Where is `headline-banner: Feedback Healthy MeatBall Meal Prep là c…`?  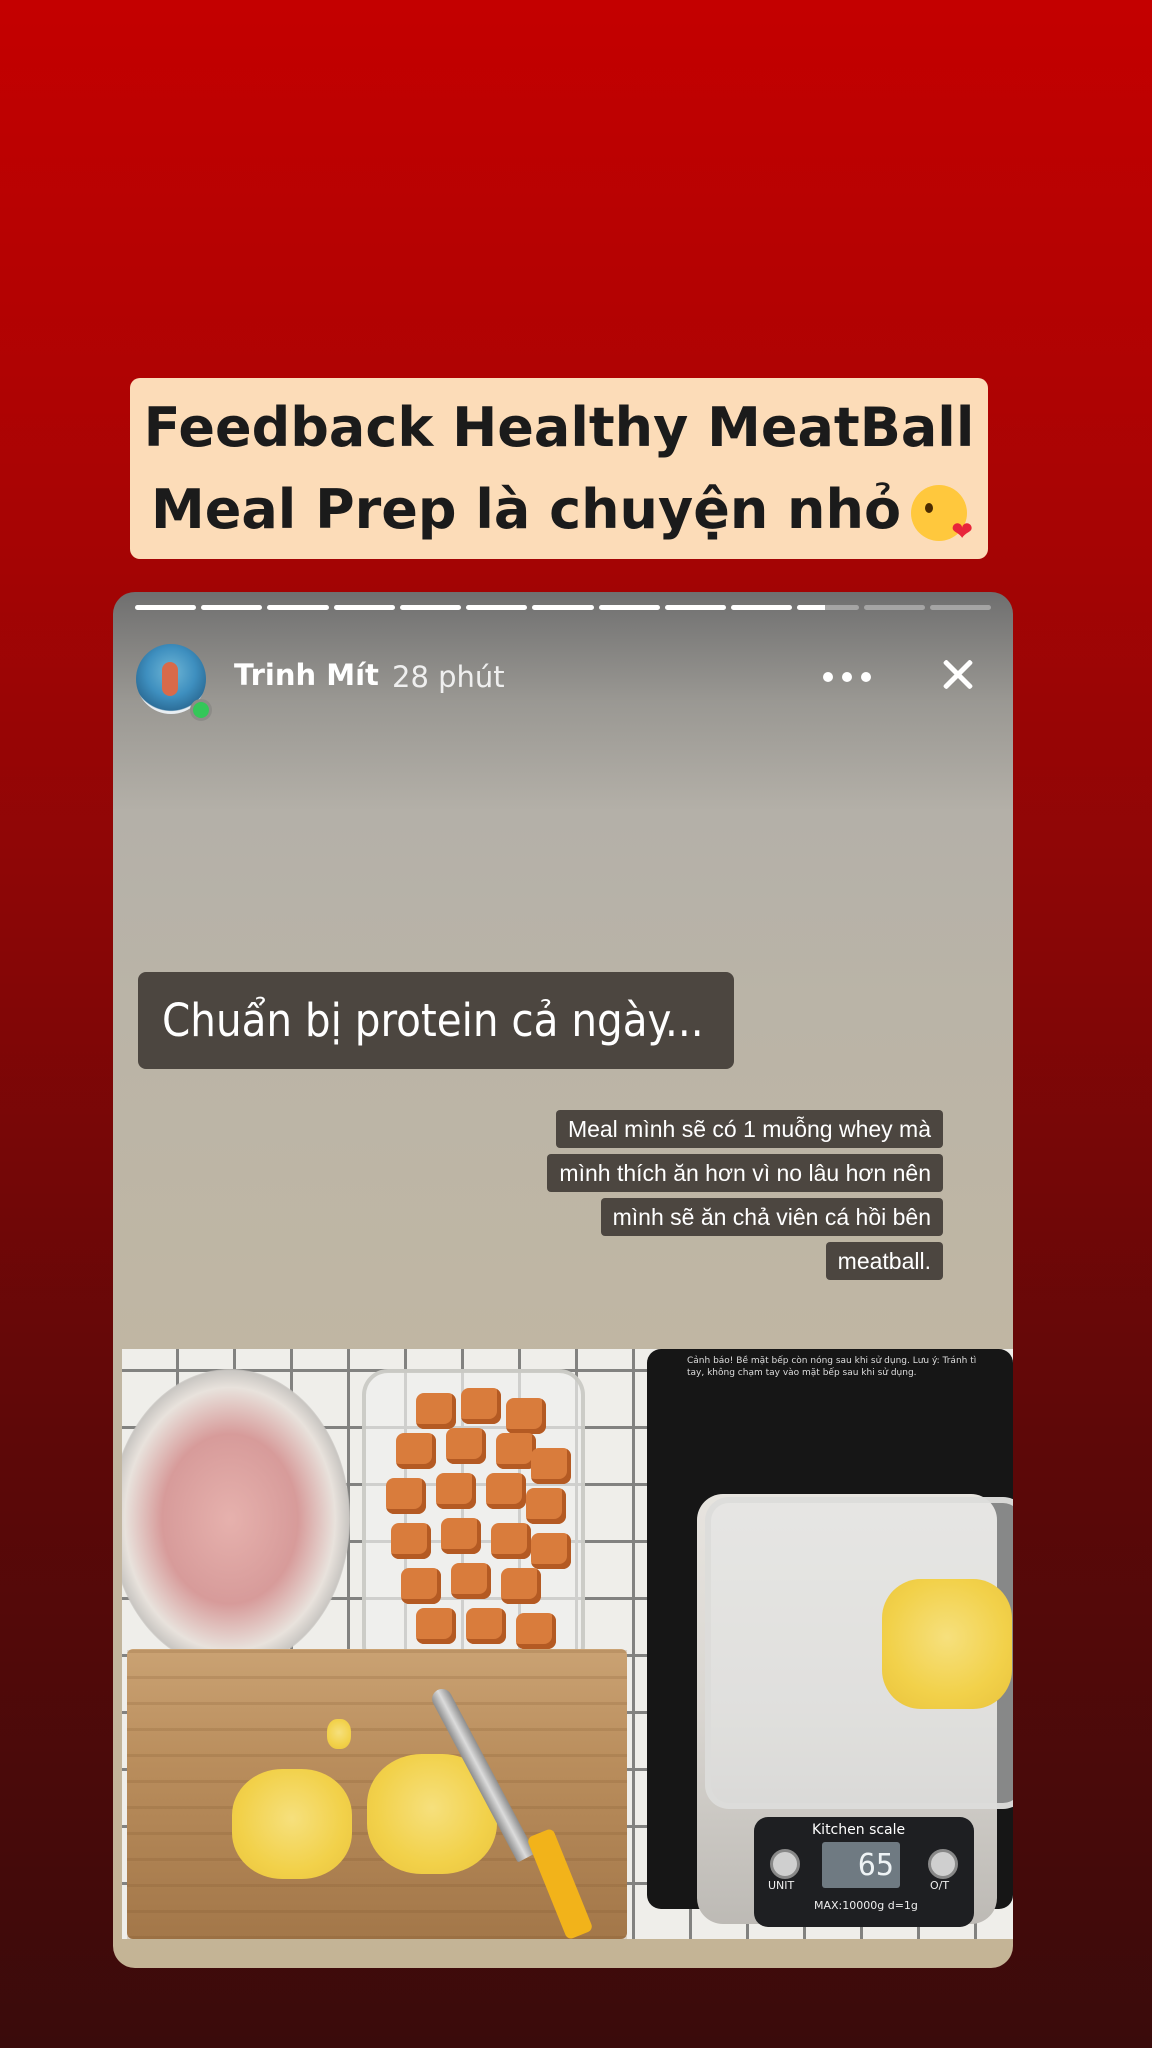 headline-banner: Feedback Healthy MeatBall Meal Prep là c… is located at coordinates (559, 468).